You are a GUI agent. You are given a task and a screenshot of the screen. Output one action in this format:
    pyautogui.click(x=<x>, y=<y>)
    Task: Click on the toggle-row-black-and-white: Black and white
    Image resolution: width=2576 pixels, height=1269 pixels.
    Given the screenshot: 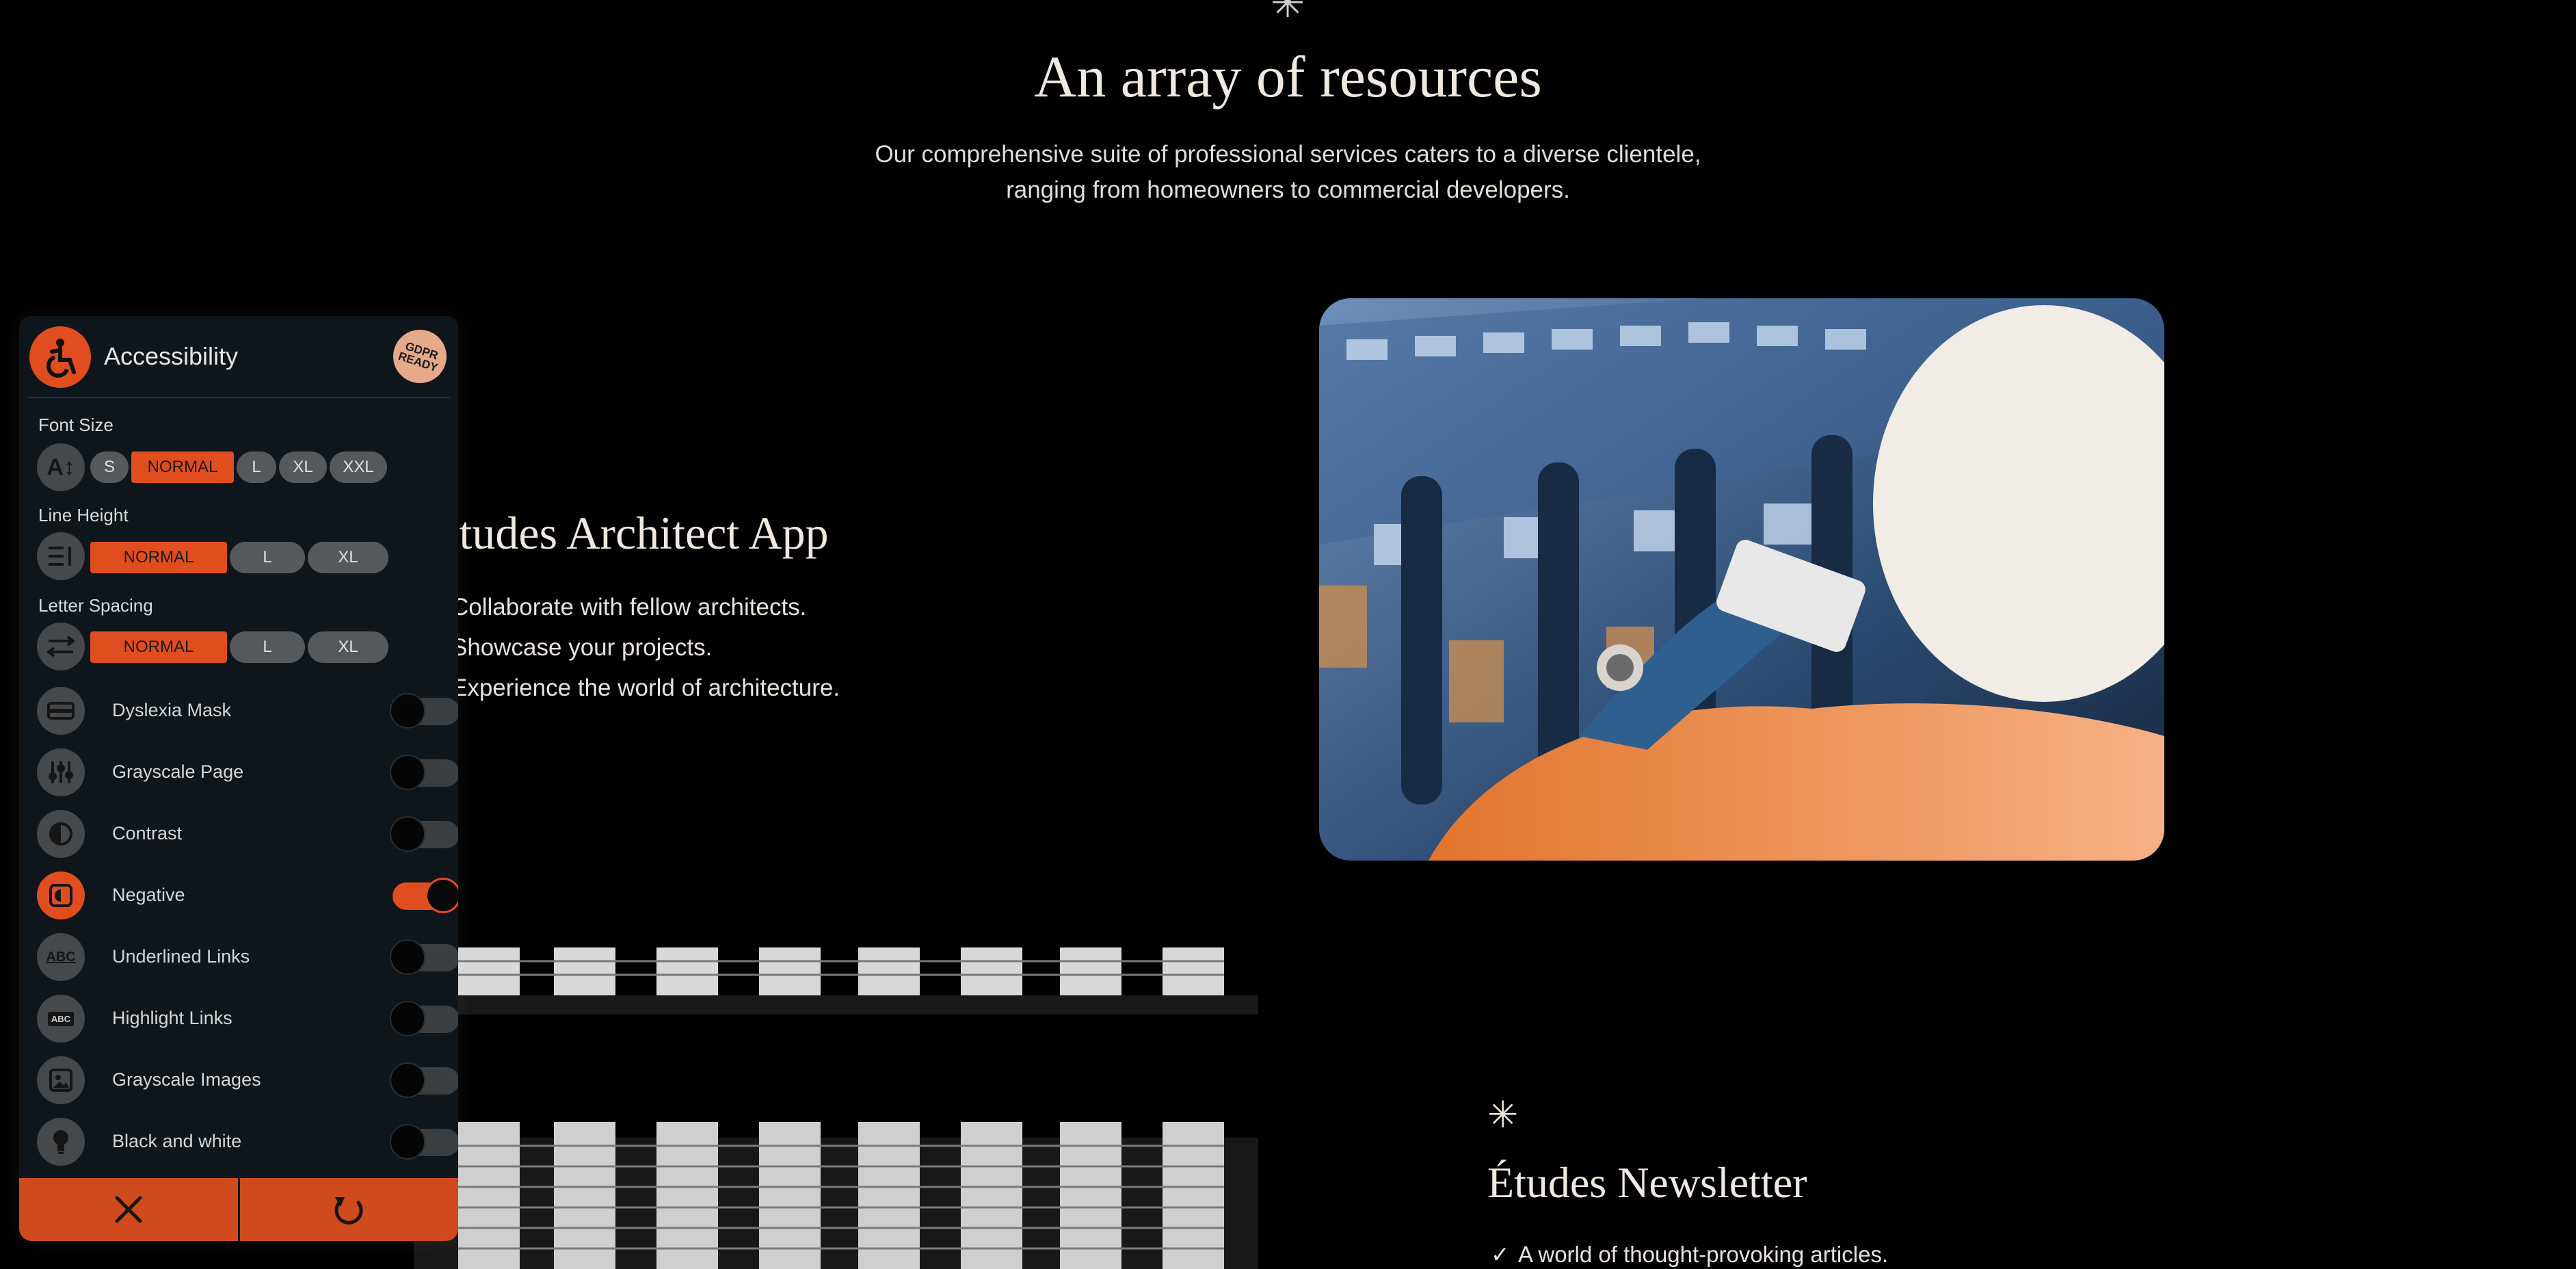 What is the action you would take?
    pyautogui.click(x=247, y=1141)
    